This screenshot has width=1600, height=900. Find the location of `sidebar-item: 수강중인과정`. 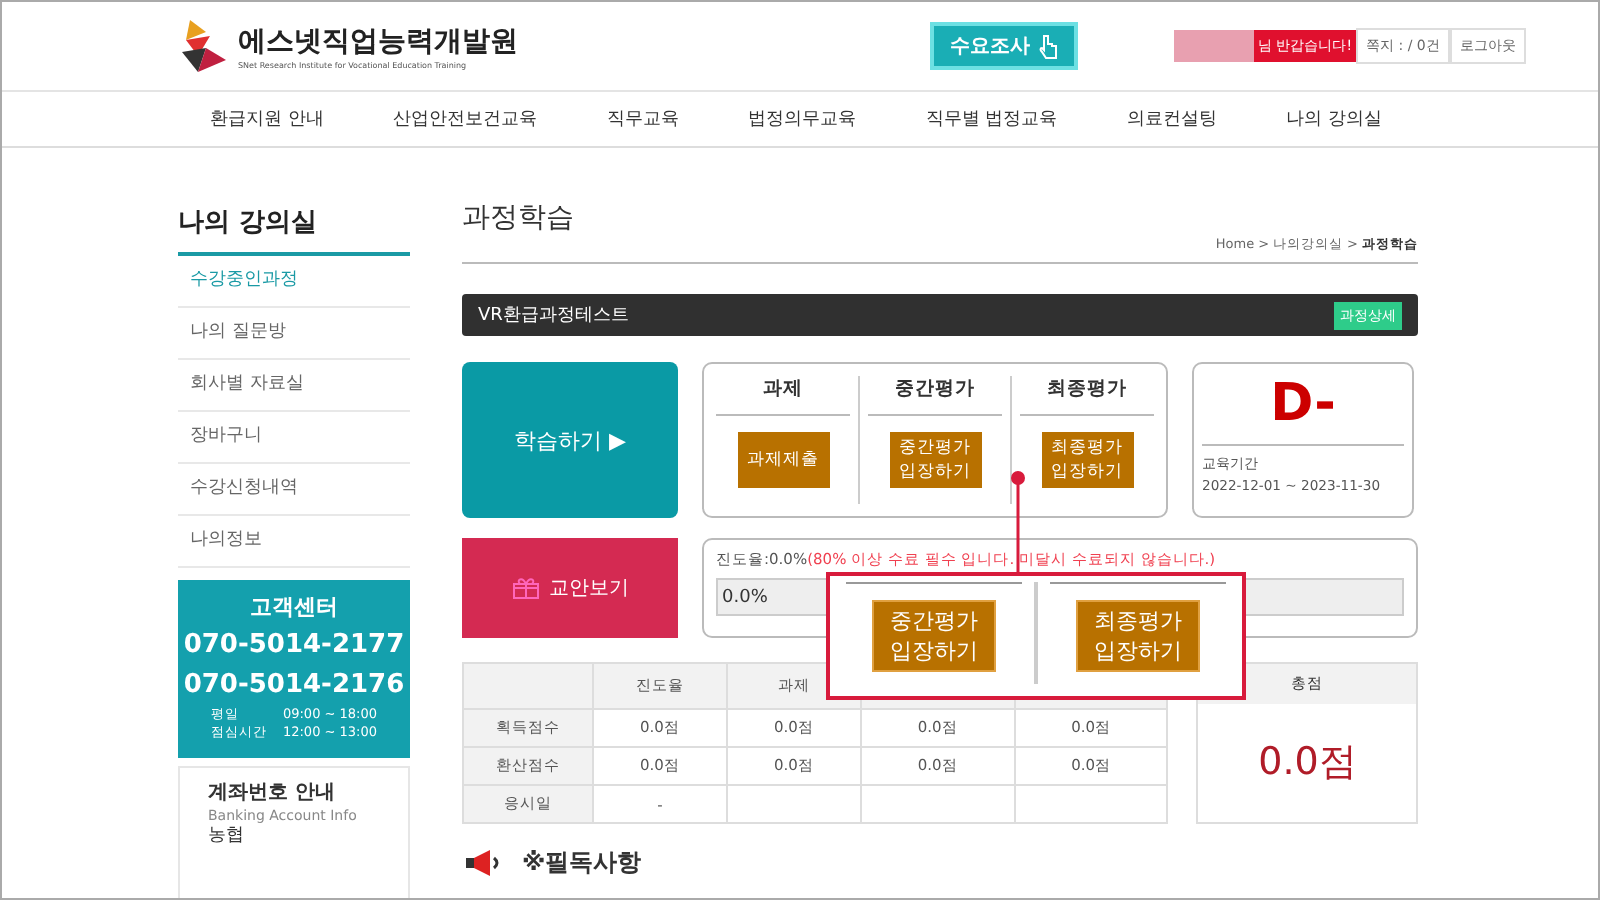

sidebar-item: 수강중인과정 is located at coordinates (294, 282).